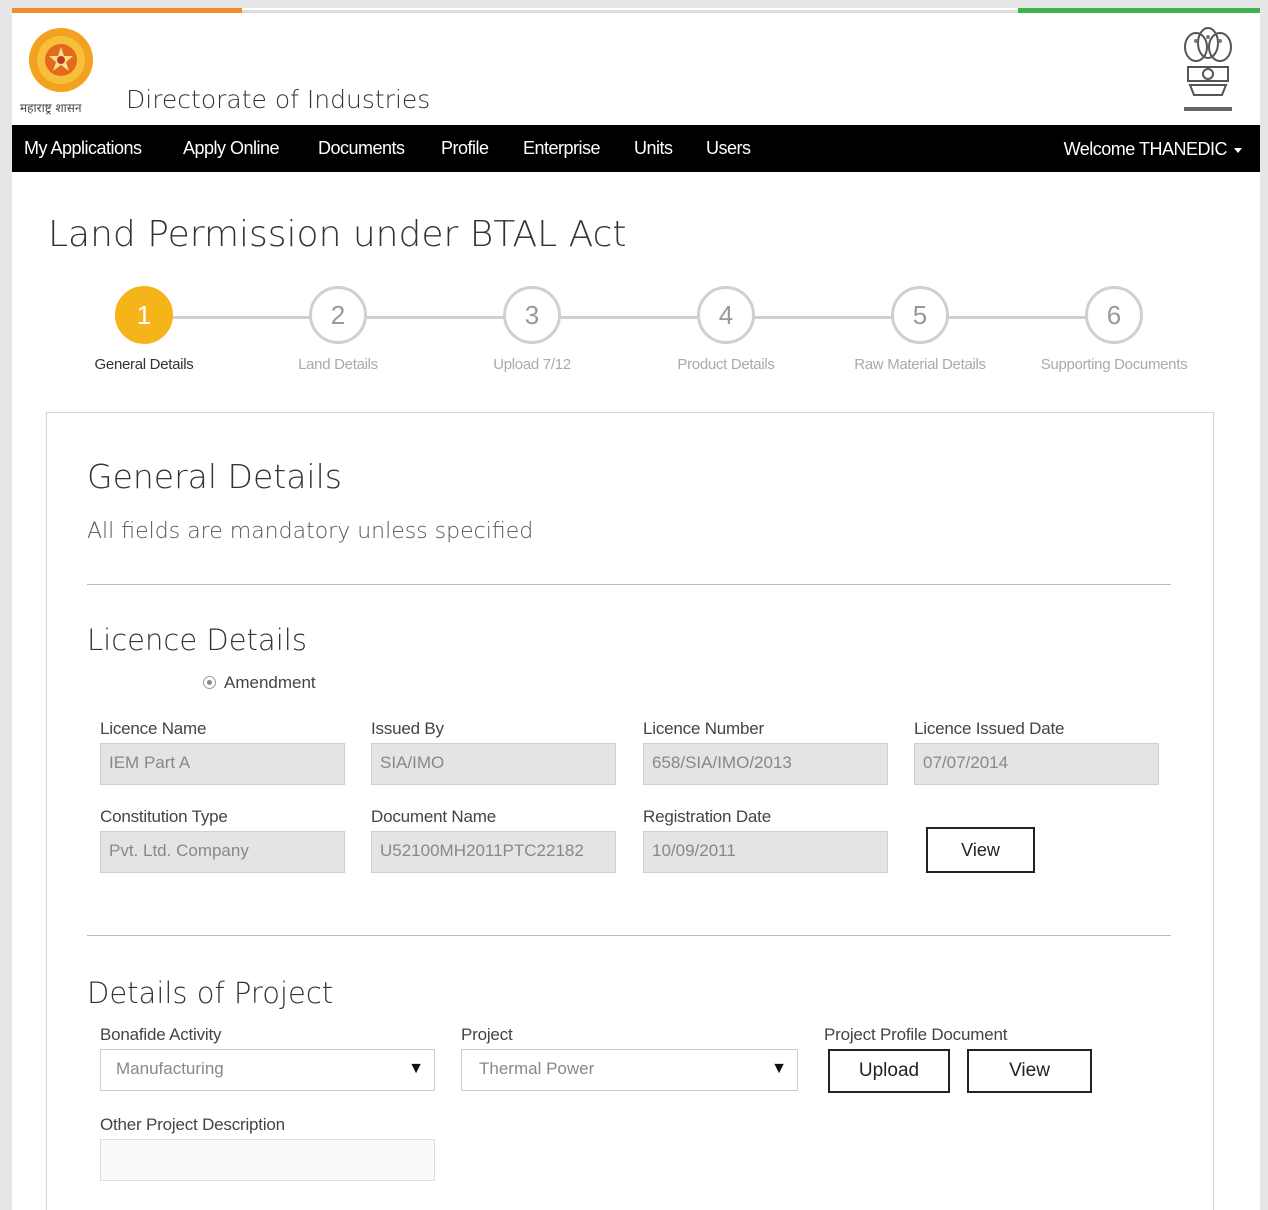 This screenshot has height=1210, width=1268. Describe the element at coordinates (920, 315) in the screenshot. I see `step-number: 5` at that location.